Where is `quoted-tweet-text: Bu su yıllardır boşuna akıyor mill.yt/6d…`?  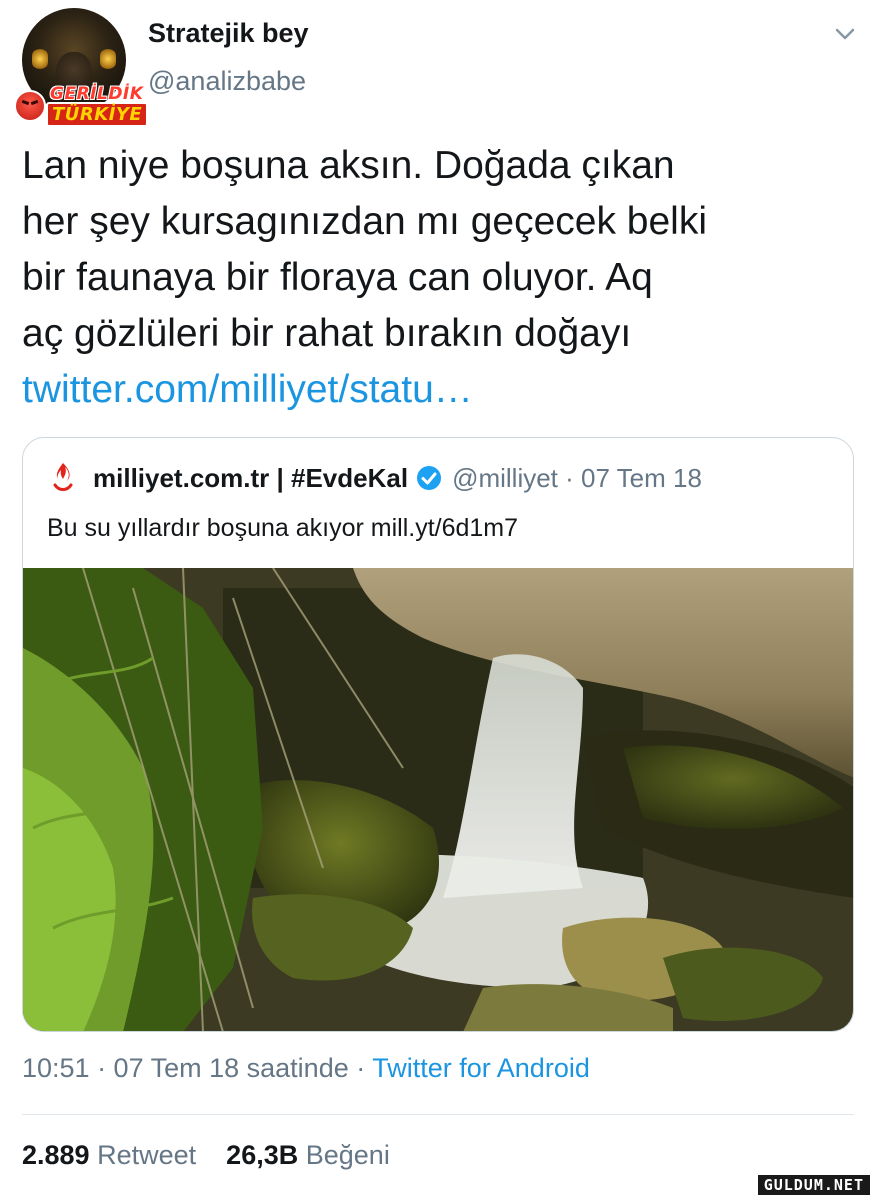 quoted-tweet-text: Bu su yıllardır boşuna akıyor mill.yt/6d… is located at coordinates (283, 528).